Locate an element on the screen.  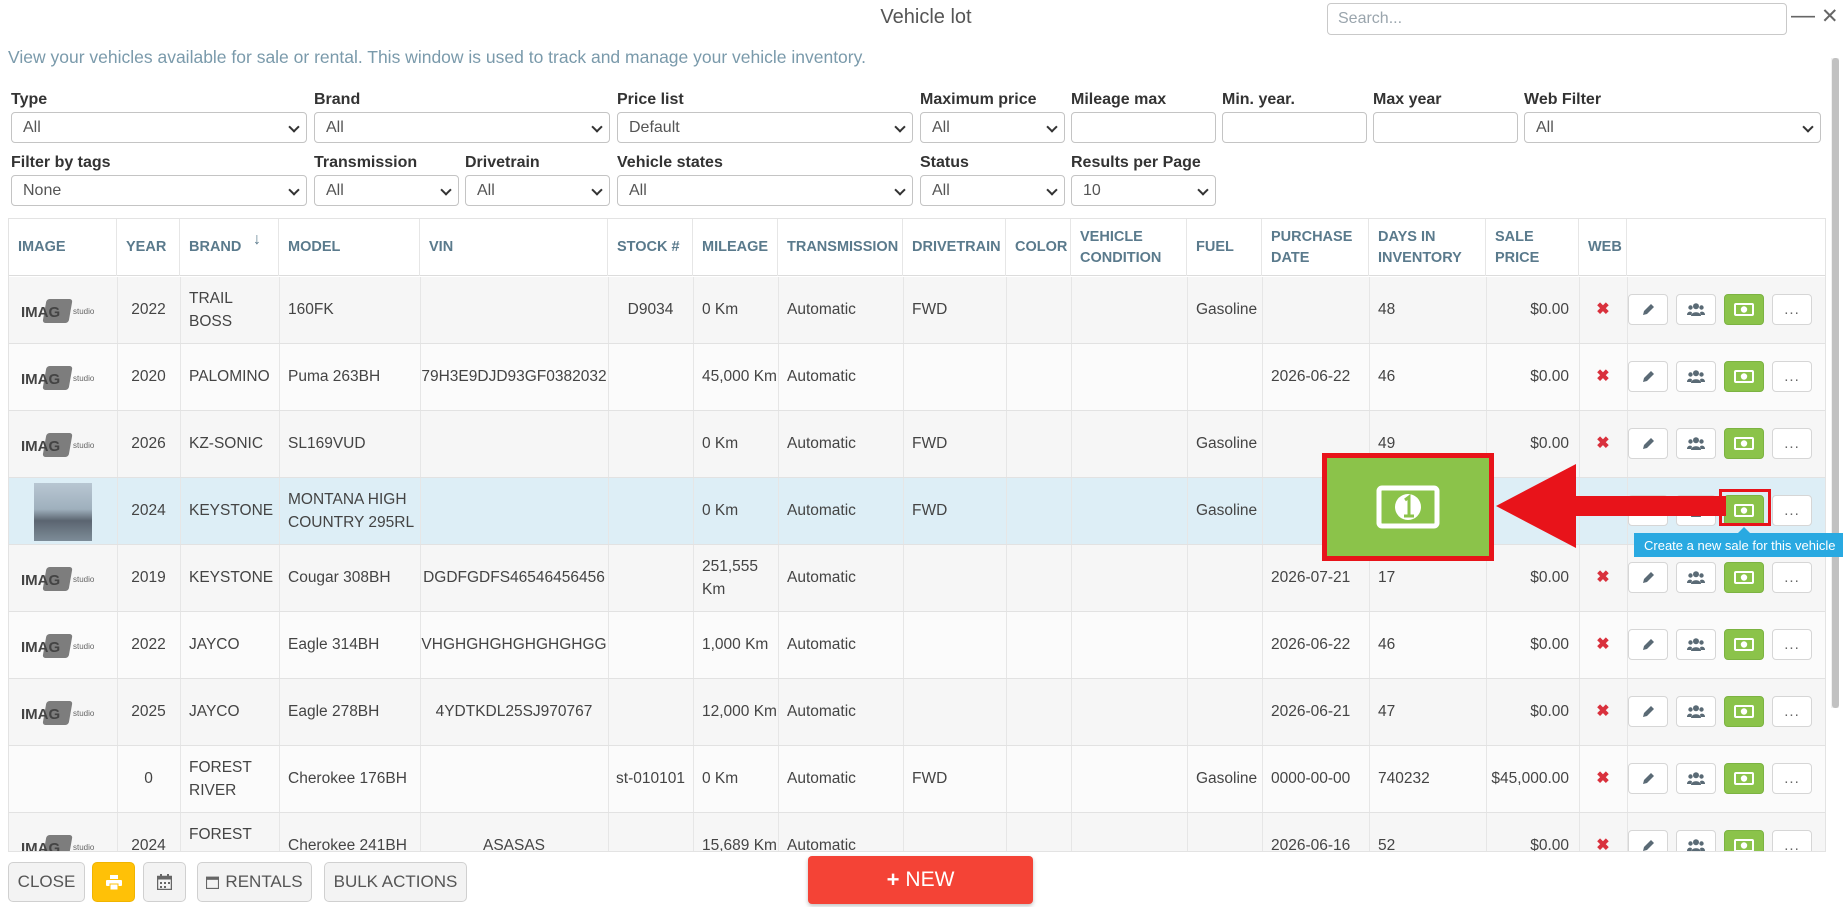
minimize-button: — is located at coordinates (1803, 16).